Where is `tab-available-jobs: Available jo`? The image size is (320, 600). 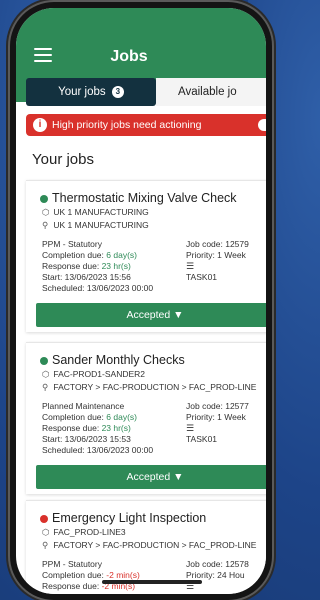
tab-available-jobs: Available jo is located at coordinates (211, 92).